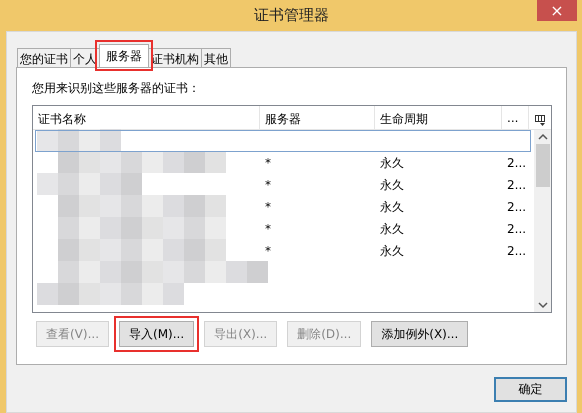  Describe the element at coordinates (291, 15) in the screenshot. I see `window-title: 证书管理器` at that location.